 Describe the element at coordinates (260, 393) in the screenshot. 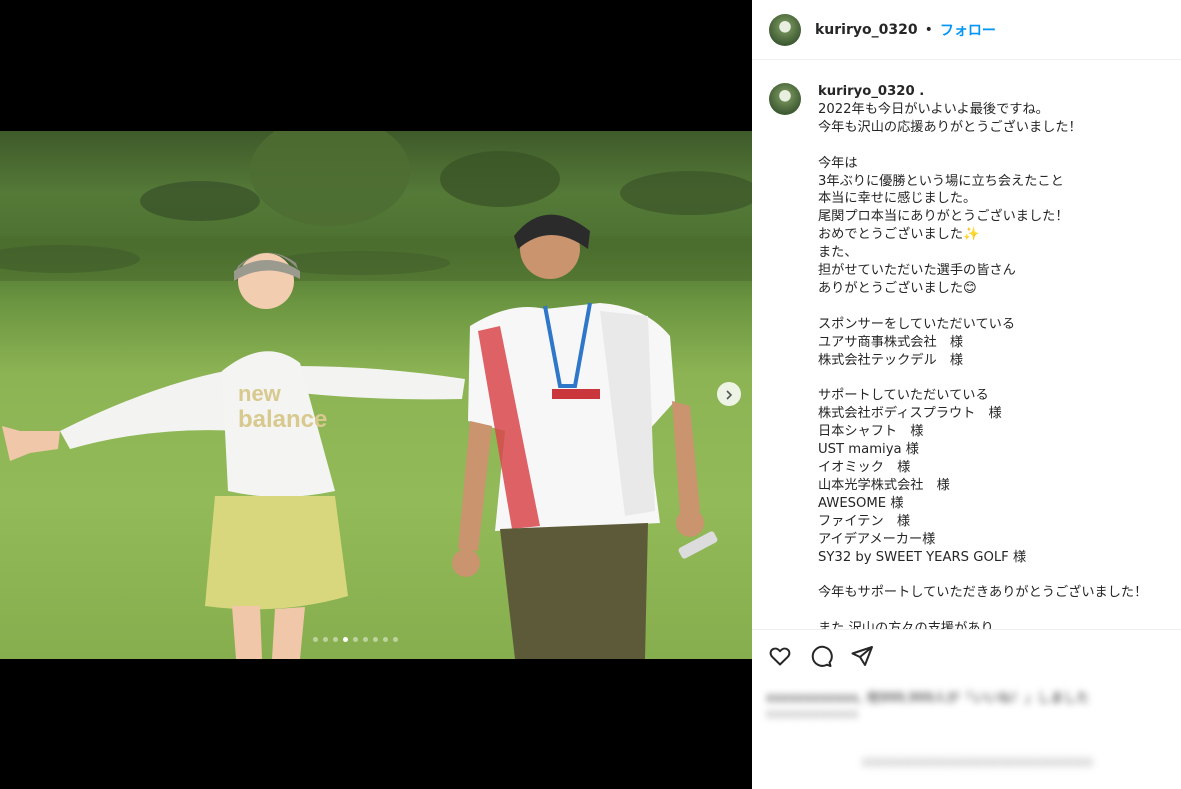

I see `svg-text: new` at that location.